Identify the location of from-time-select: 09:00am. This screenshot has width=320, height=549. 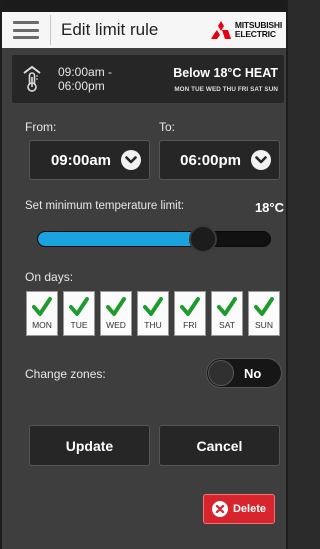
(89, 160).